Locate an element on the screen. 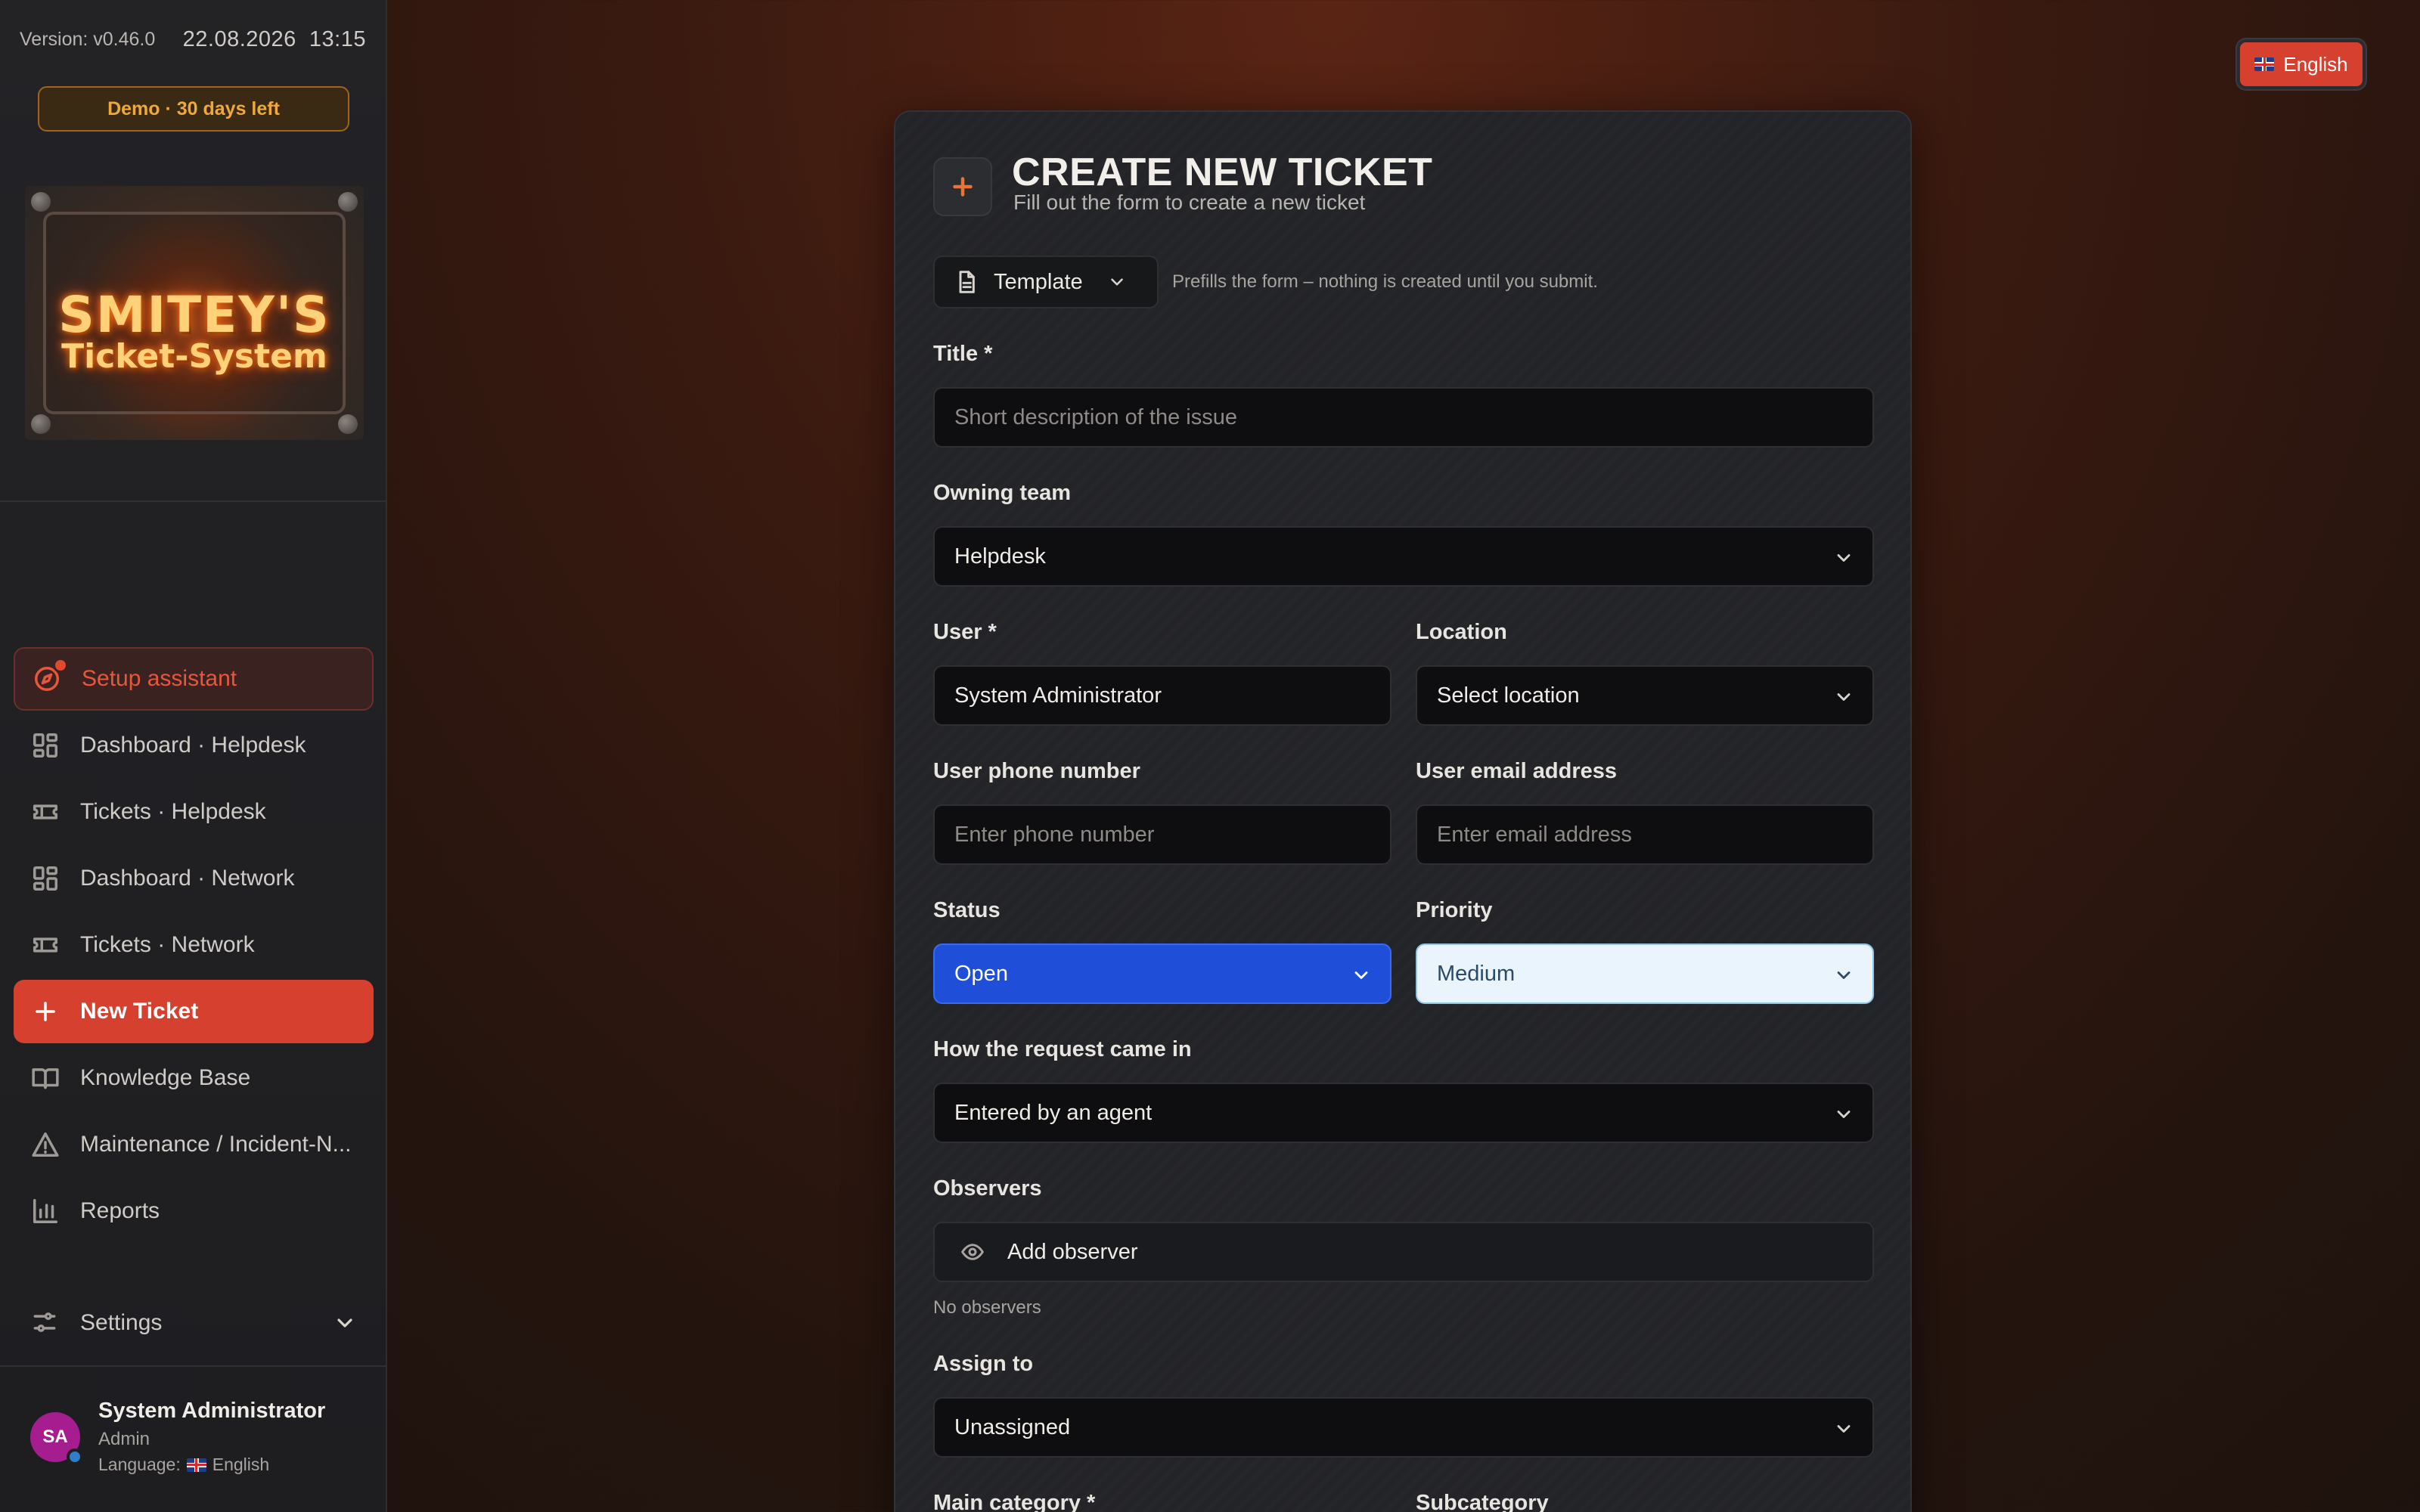  sidebar-item-label: Tickets · Network is located at coordinates (167, 945).